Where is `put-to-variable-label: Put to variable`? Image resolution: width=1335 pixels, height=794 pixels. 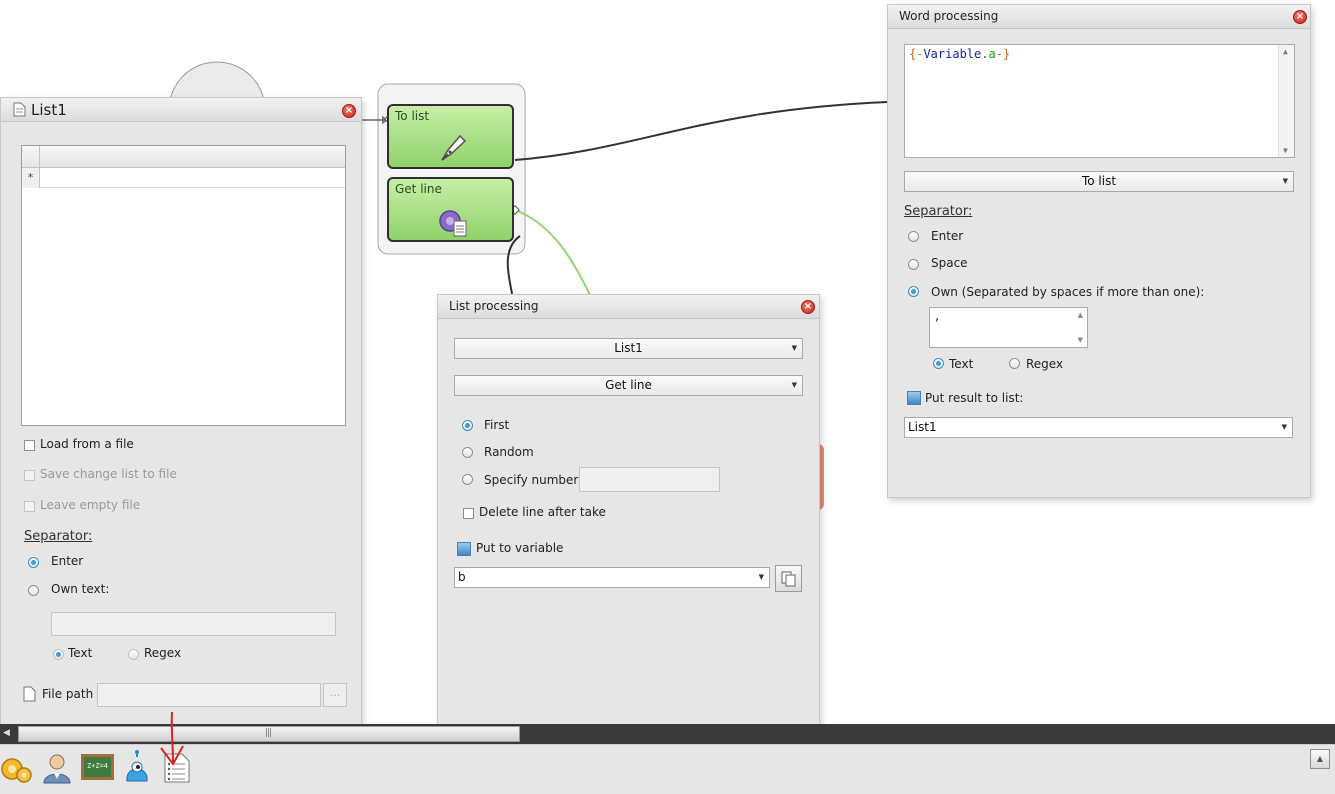 put-to-variable-label: Put to variable is located at coordinates (520, 548).